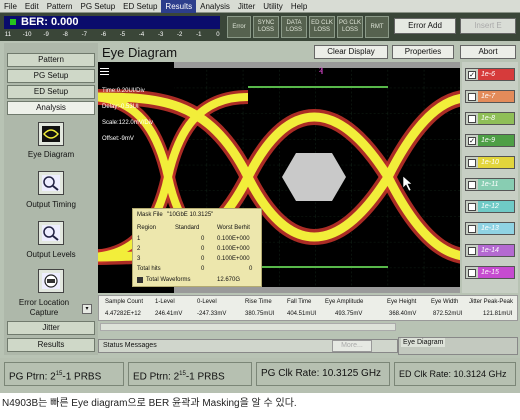 This screenshot has height=420, width=520. What do you see at coordinates (488, 52) in the screenshot?
I see `abort-button: Abort` at bounding box center [488, 52].